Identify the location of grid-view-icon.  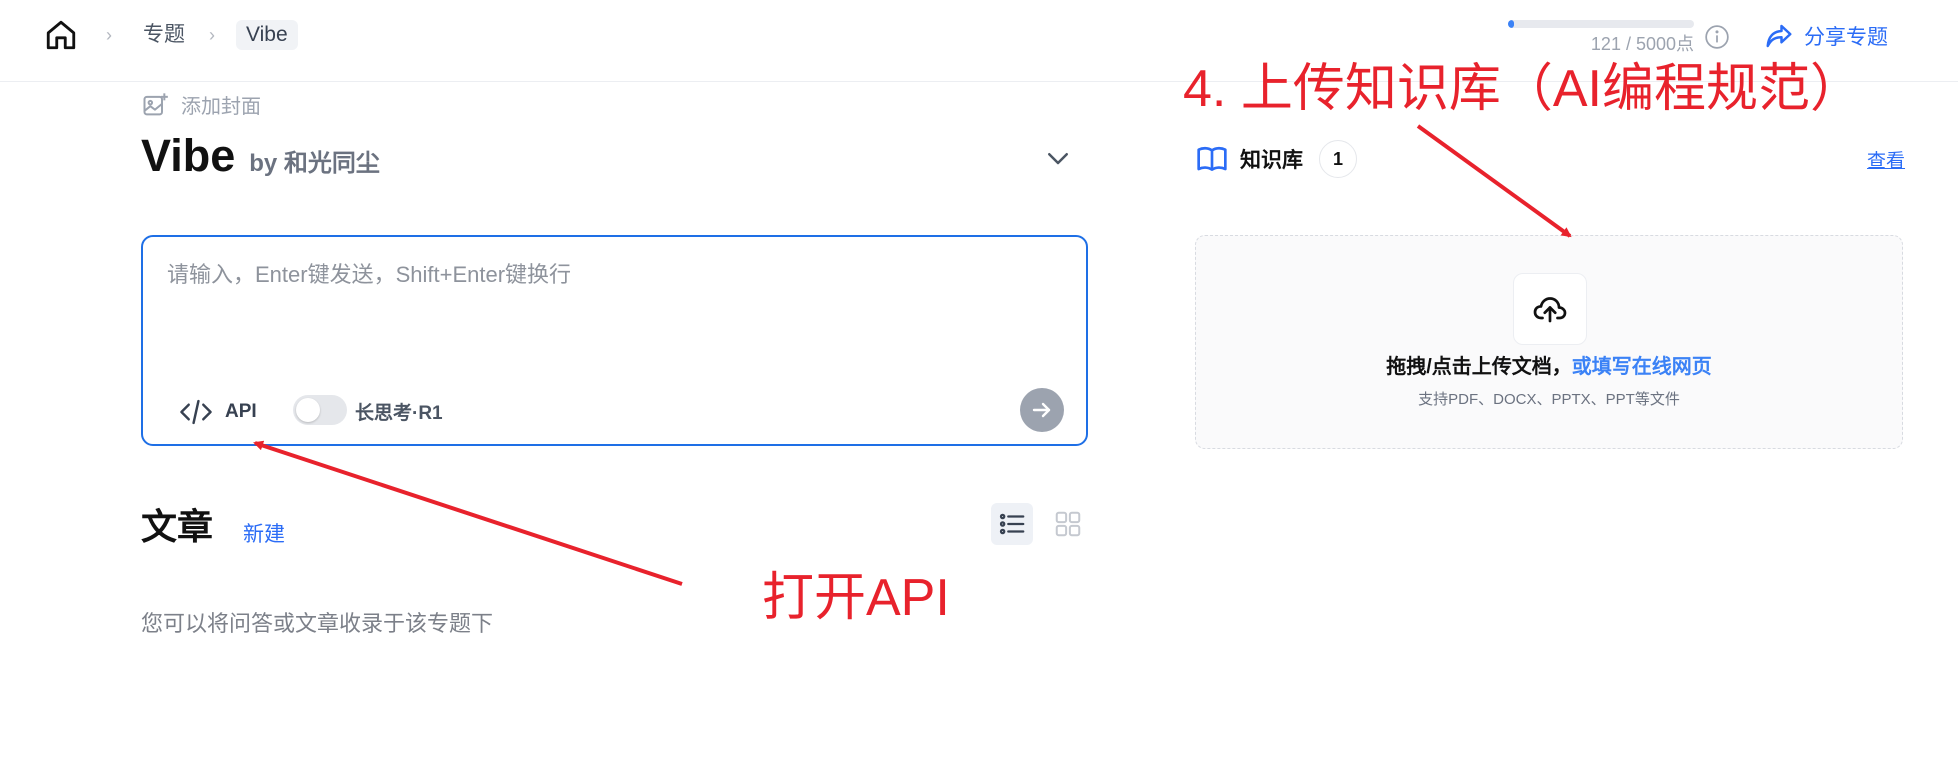
(1068, 524).